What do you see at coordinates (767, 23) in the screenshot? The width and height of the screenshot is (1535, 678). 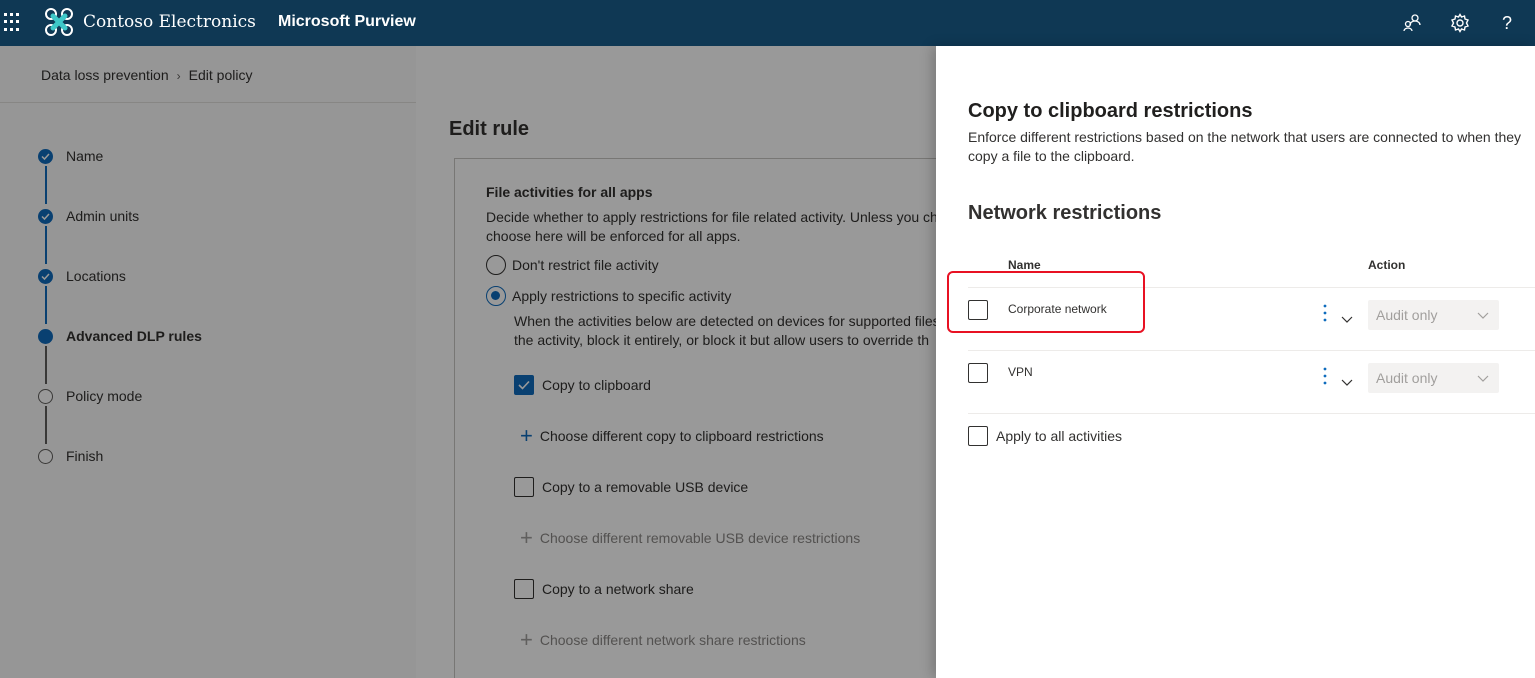 I see `top-bar: Contoso Electronics Microsoft Purview ?` at bounding box center [767, 23].